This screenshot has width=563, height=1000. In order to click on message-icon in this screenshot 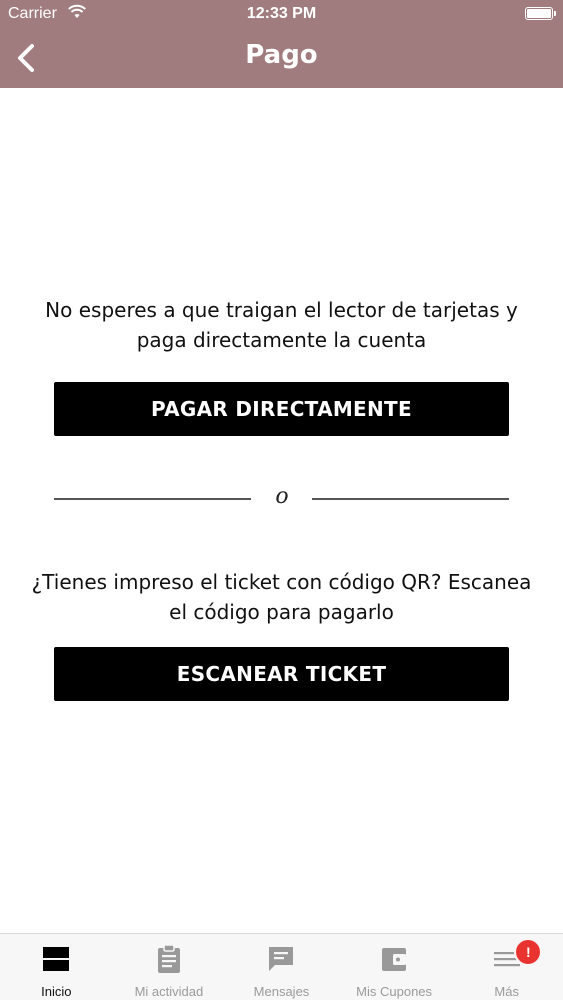, I will do `click(281, 959)`.